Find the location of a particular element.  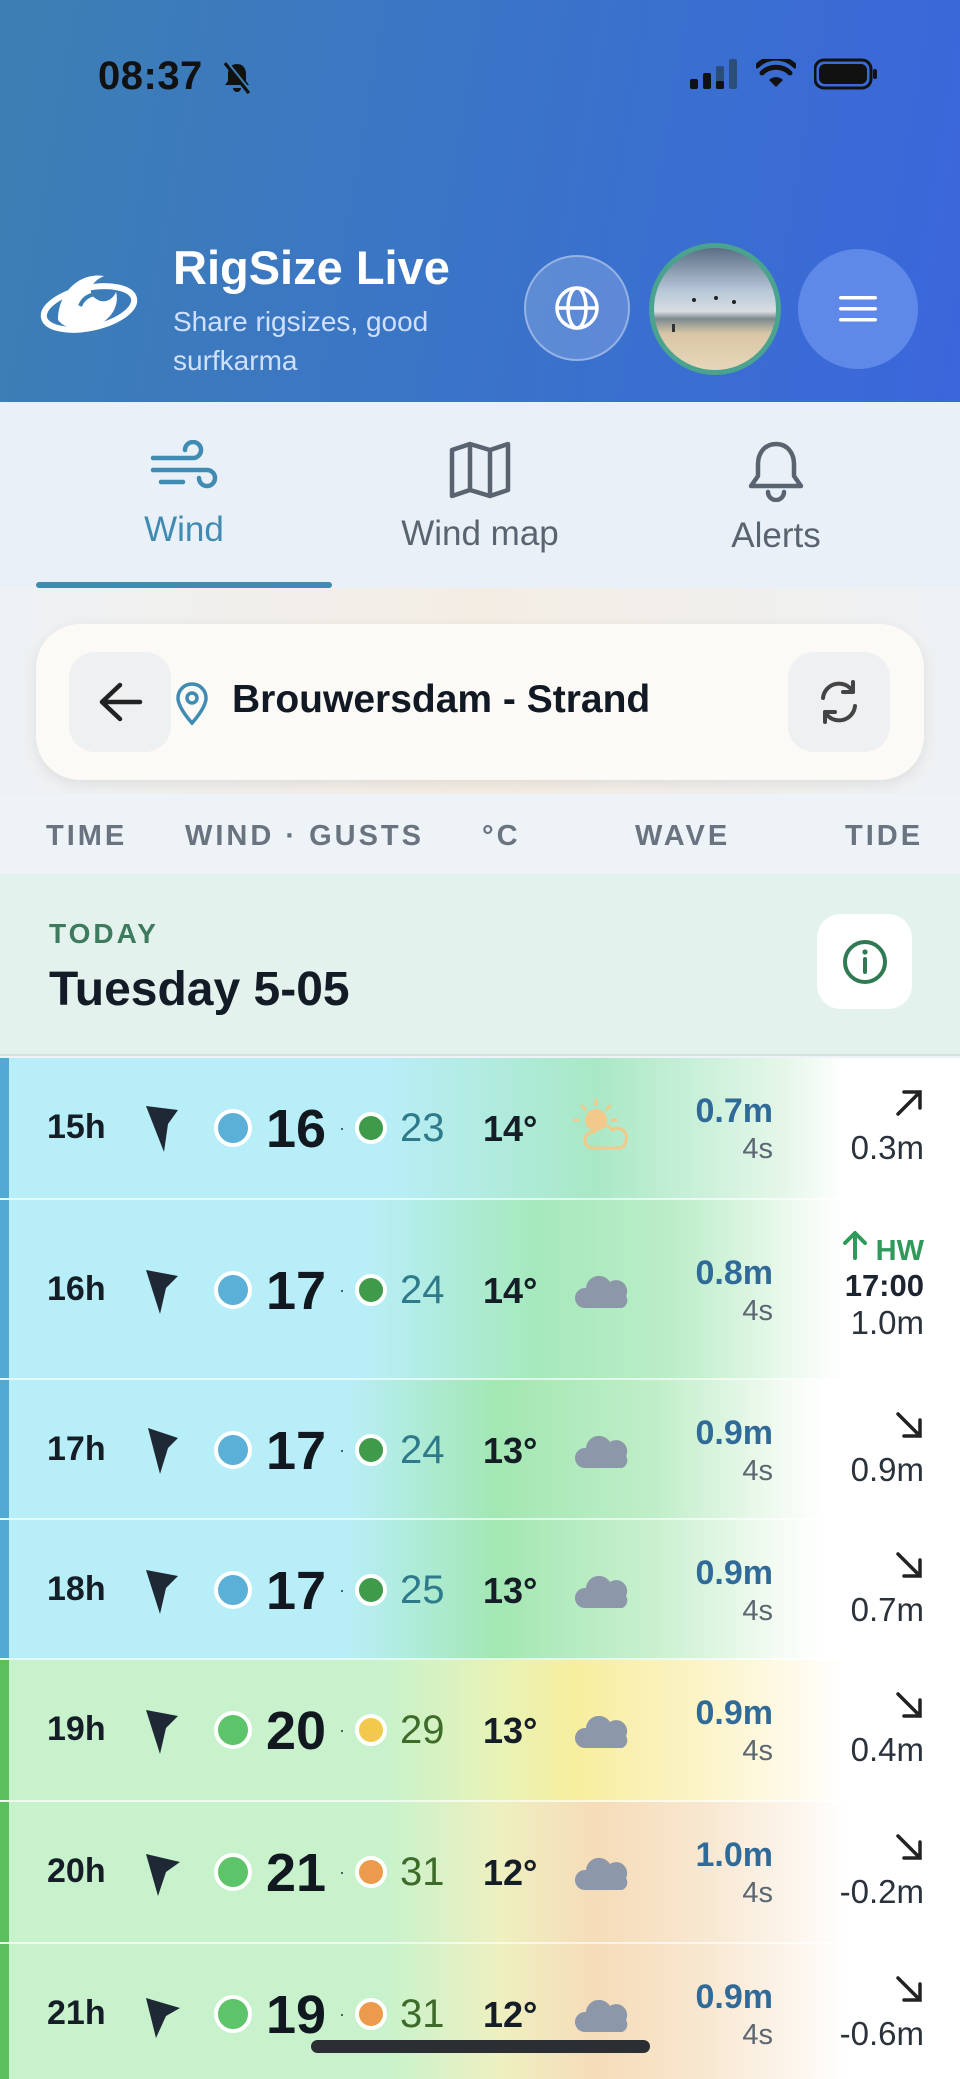

refresh-icon is located at coordinates (839, 702).